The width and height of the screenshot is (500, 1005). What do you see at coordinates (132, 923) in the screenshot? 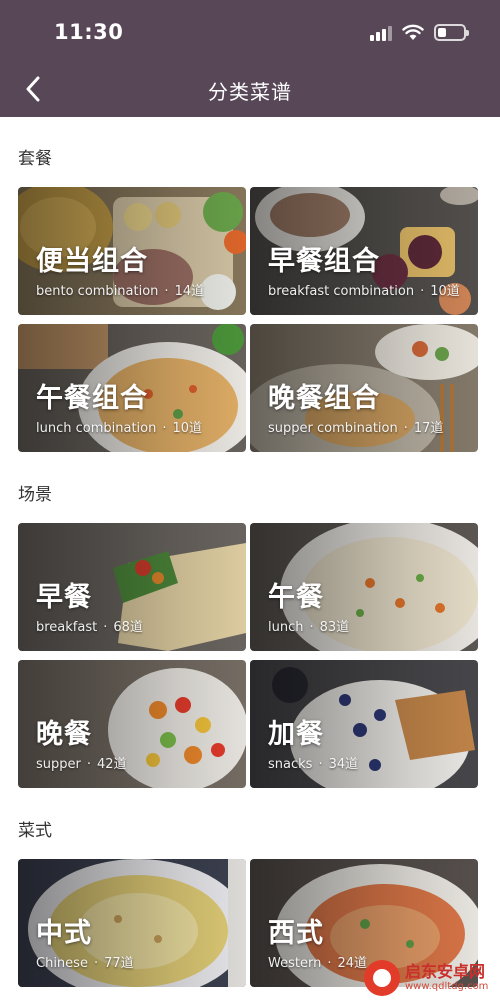
I see `card-chinese: 中式 Chinese · 77道` at bounding box center [132, 923].